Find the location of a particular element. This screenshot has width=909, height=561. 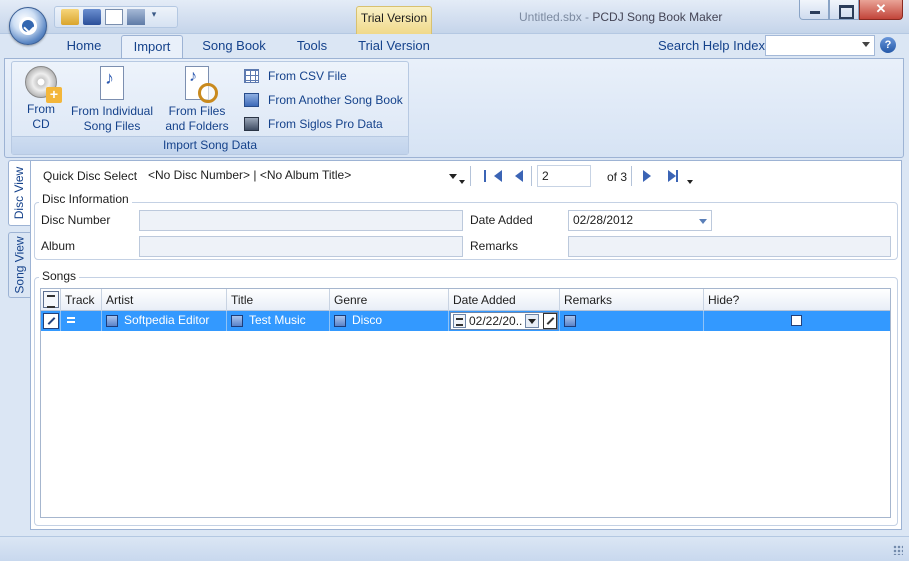

album-field is located at coordinates (301, 246).